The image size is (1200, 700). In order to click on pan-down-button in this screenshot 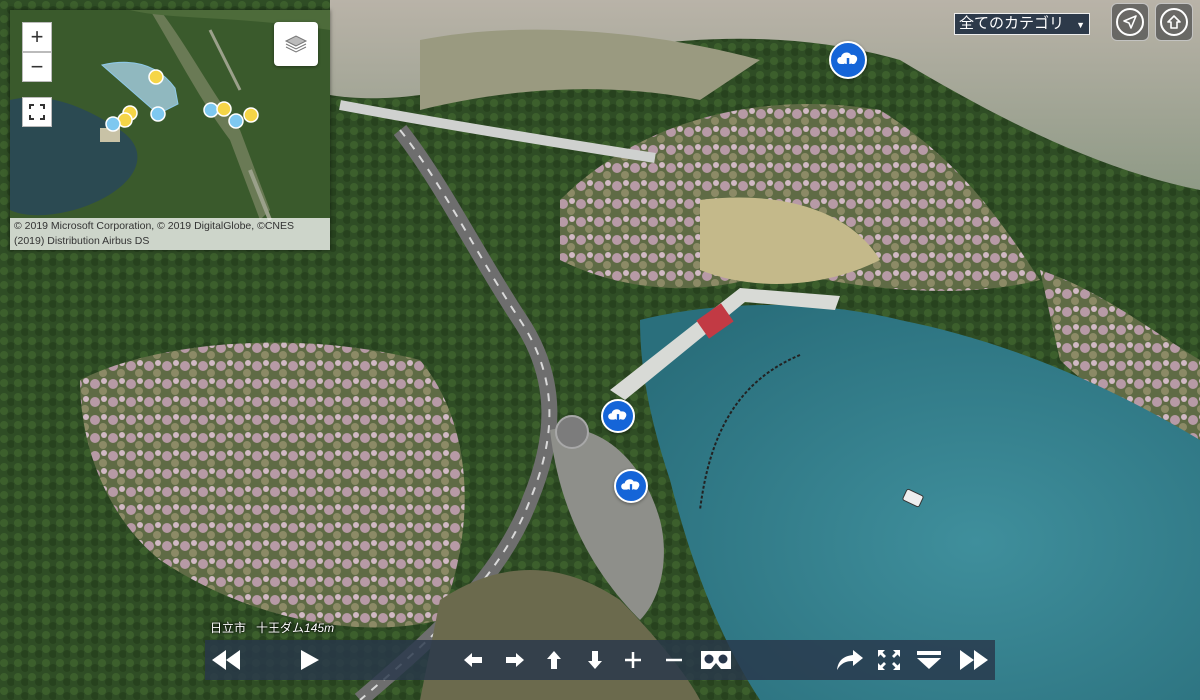, I will do `click(595, 660)`.